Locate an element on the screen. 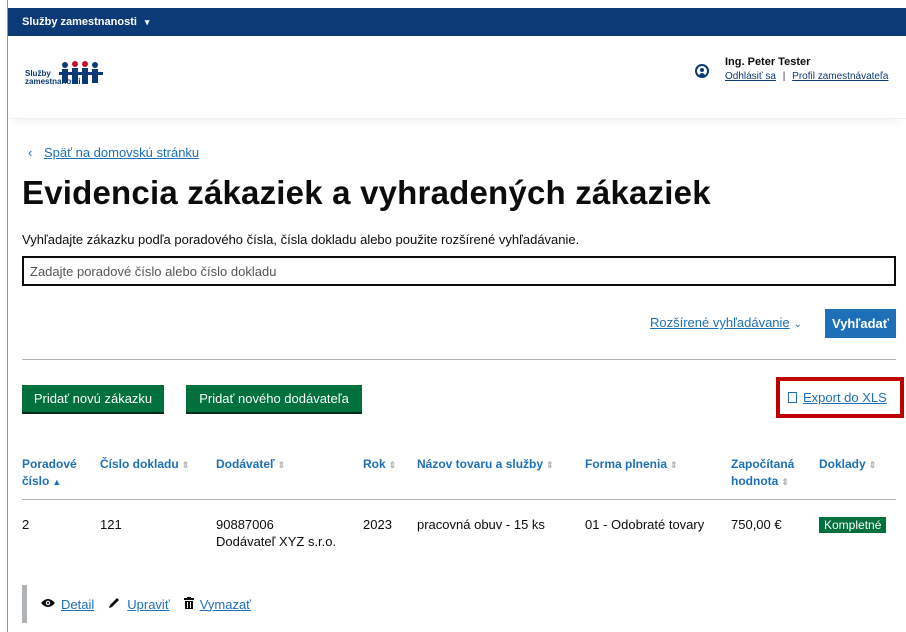  column-header-year: Rok ⇕ is located at coordinates (390, 475).